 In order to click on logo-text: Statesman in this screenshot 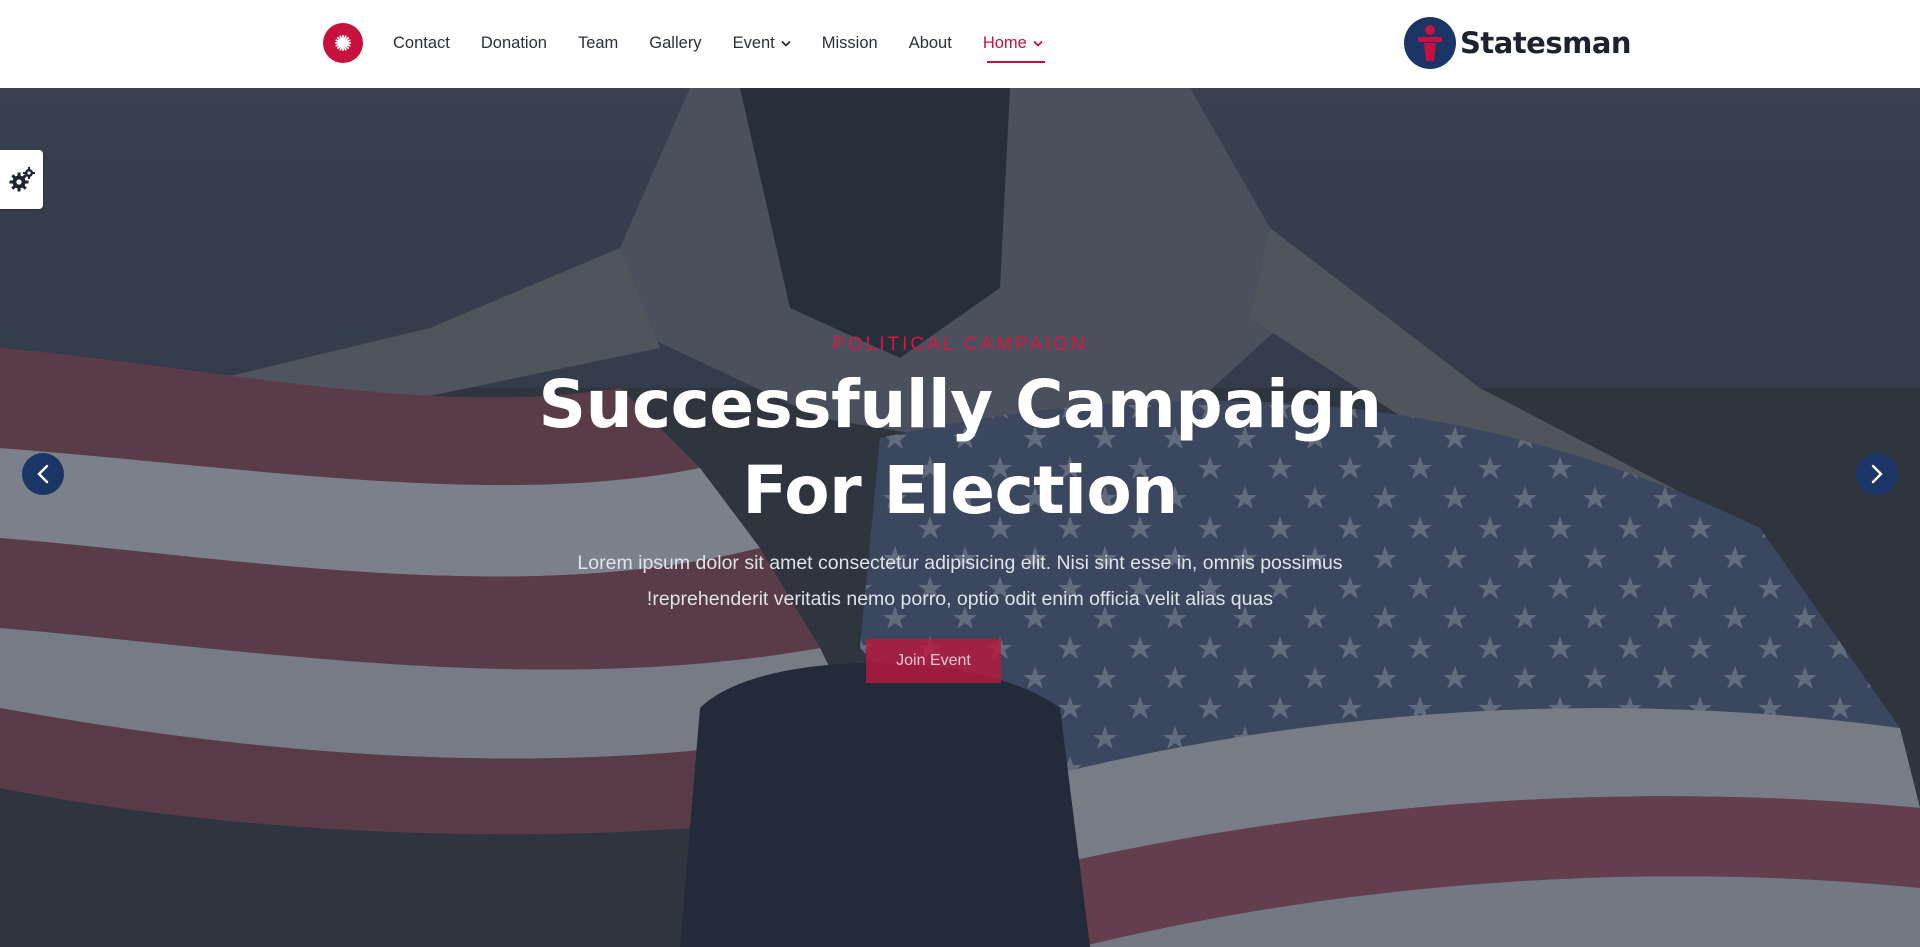, I will do `click(1546, 43)`.